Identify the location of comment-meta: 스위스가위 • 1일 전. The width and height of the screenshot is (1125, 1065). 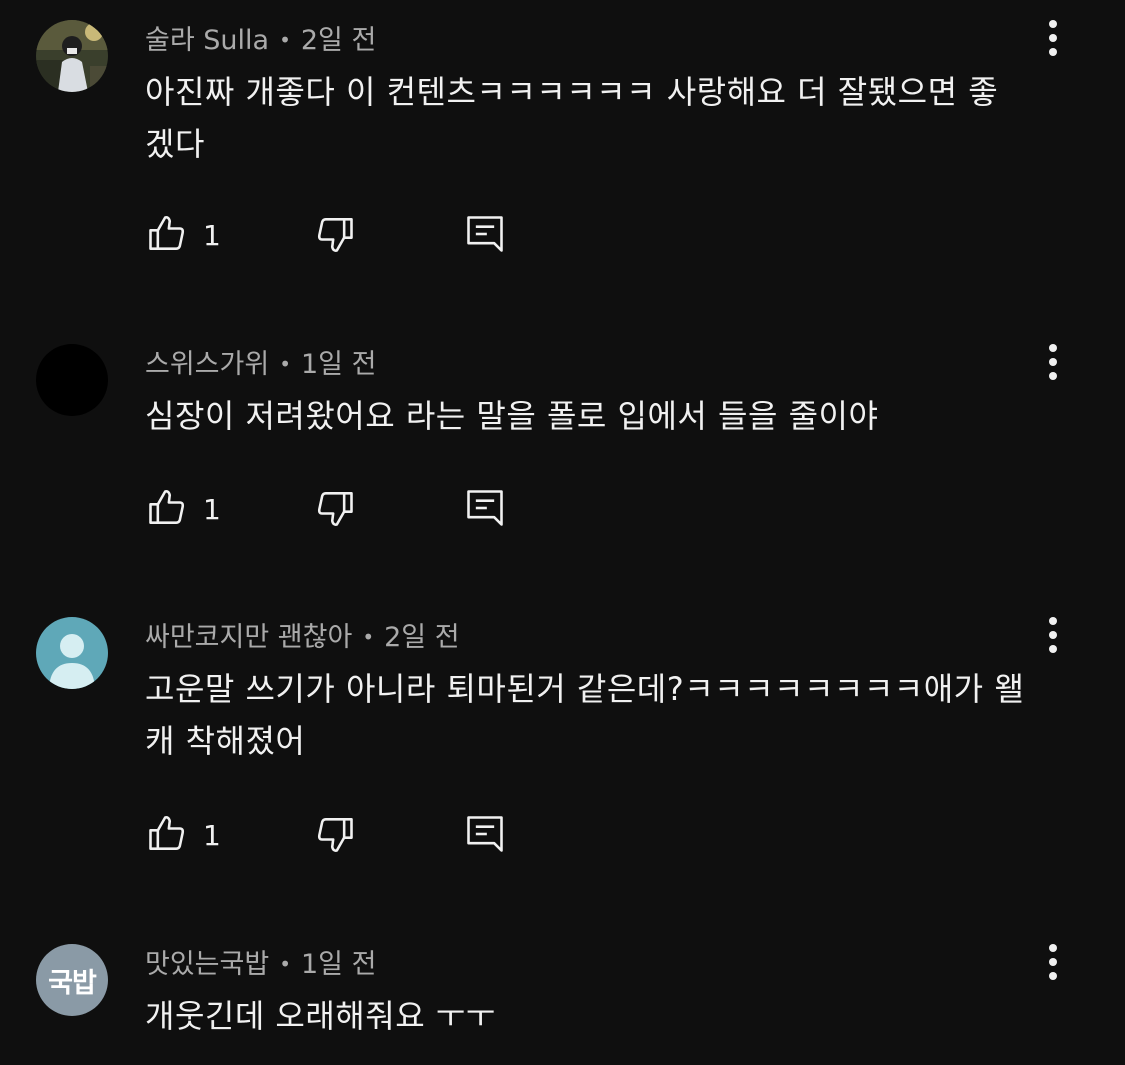
(260, 364).